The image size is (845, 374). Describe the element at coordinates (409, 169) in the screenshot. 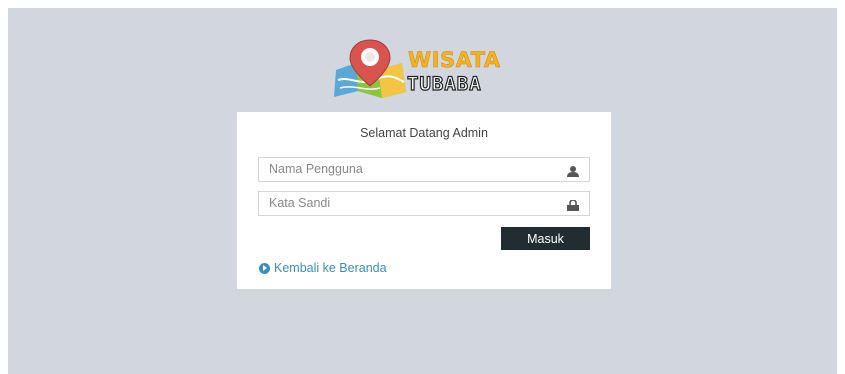

I see `username-input` at that location.